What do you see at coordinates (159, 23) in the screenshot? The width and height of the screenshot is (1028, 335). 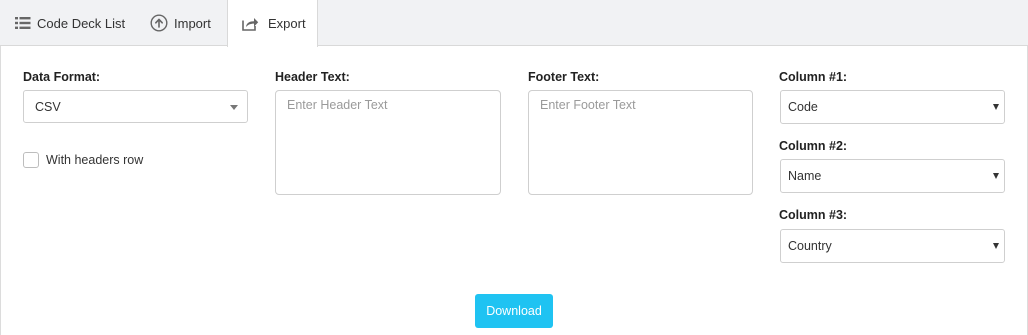 I see `upload-circle-icon` at bounding box center [159, 23].